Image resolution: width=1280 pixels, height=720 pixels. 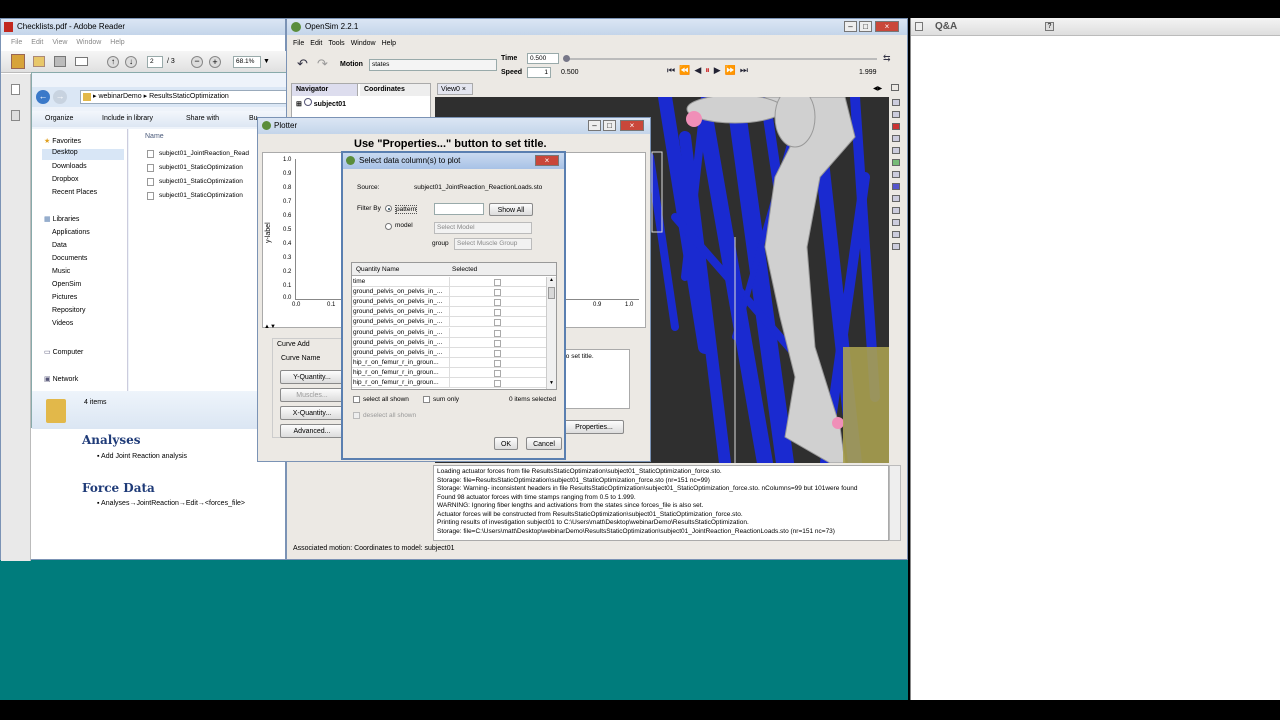 What do you see at coordinates (566, 58) in the screenshot?
I see `slider-thumb` at bounding box center [566, 58].